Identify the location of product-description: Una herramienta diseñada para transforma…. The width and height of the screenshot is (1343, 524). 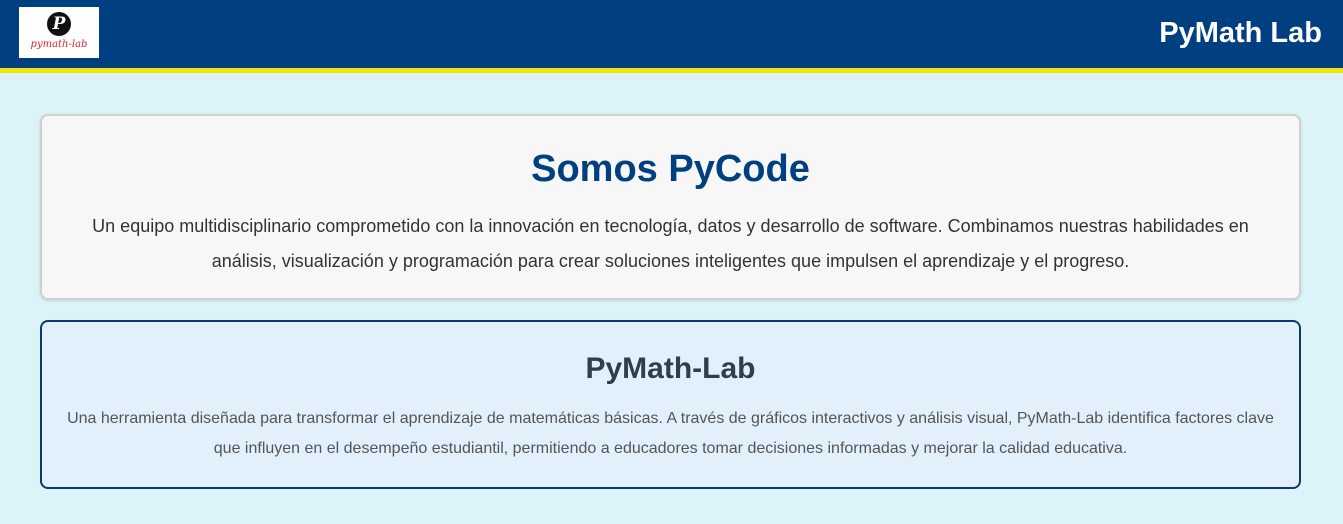
(670, 433).